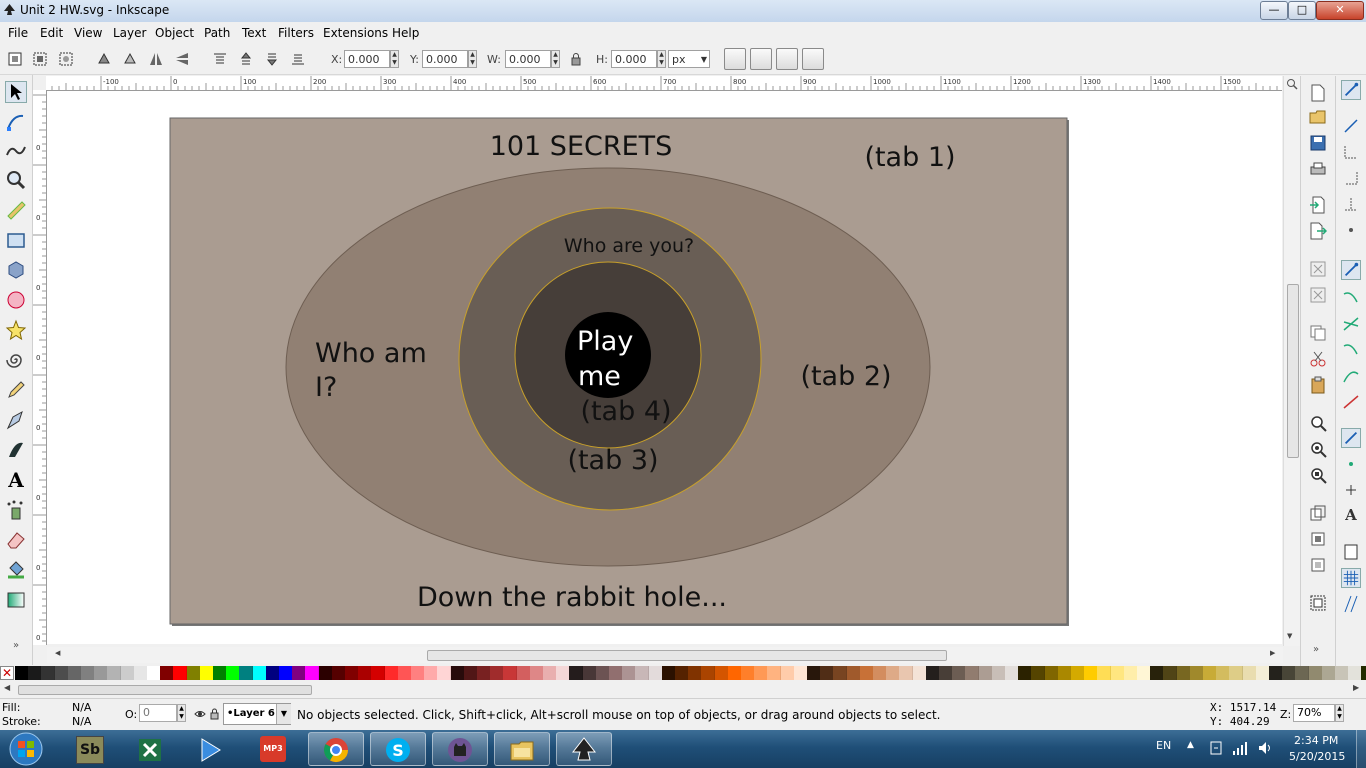  I want to click on import-icon, so click(1318, 205).